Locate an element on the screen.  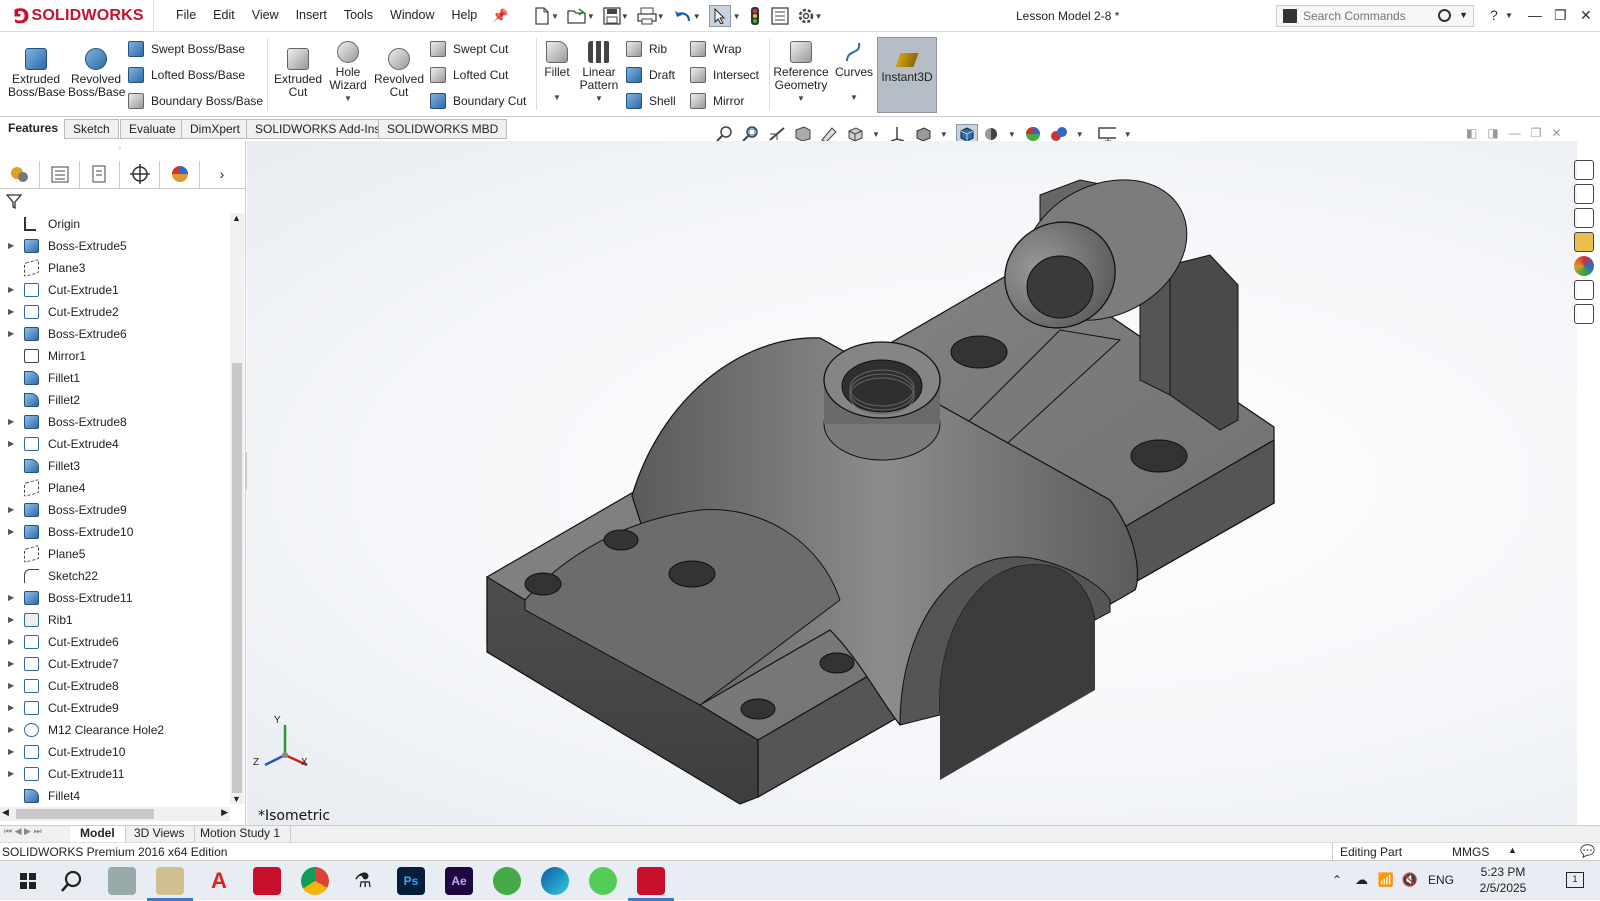
undo-dropdown-icon: ▼ is located at coordinates (697, 16).